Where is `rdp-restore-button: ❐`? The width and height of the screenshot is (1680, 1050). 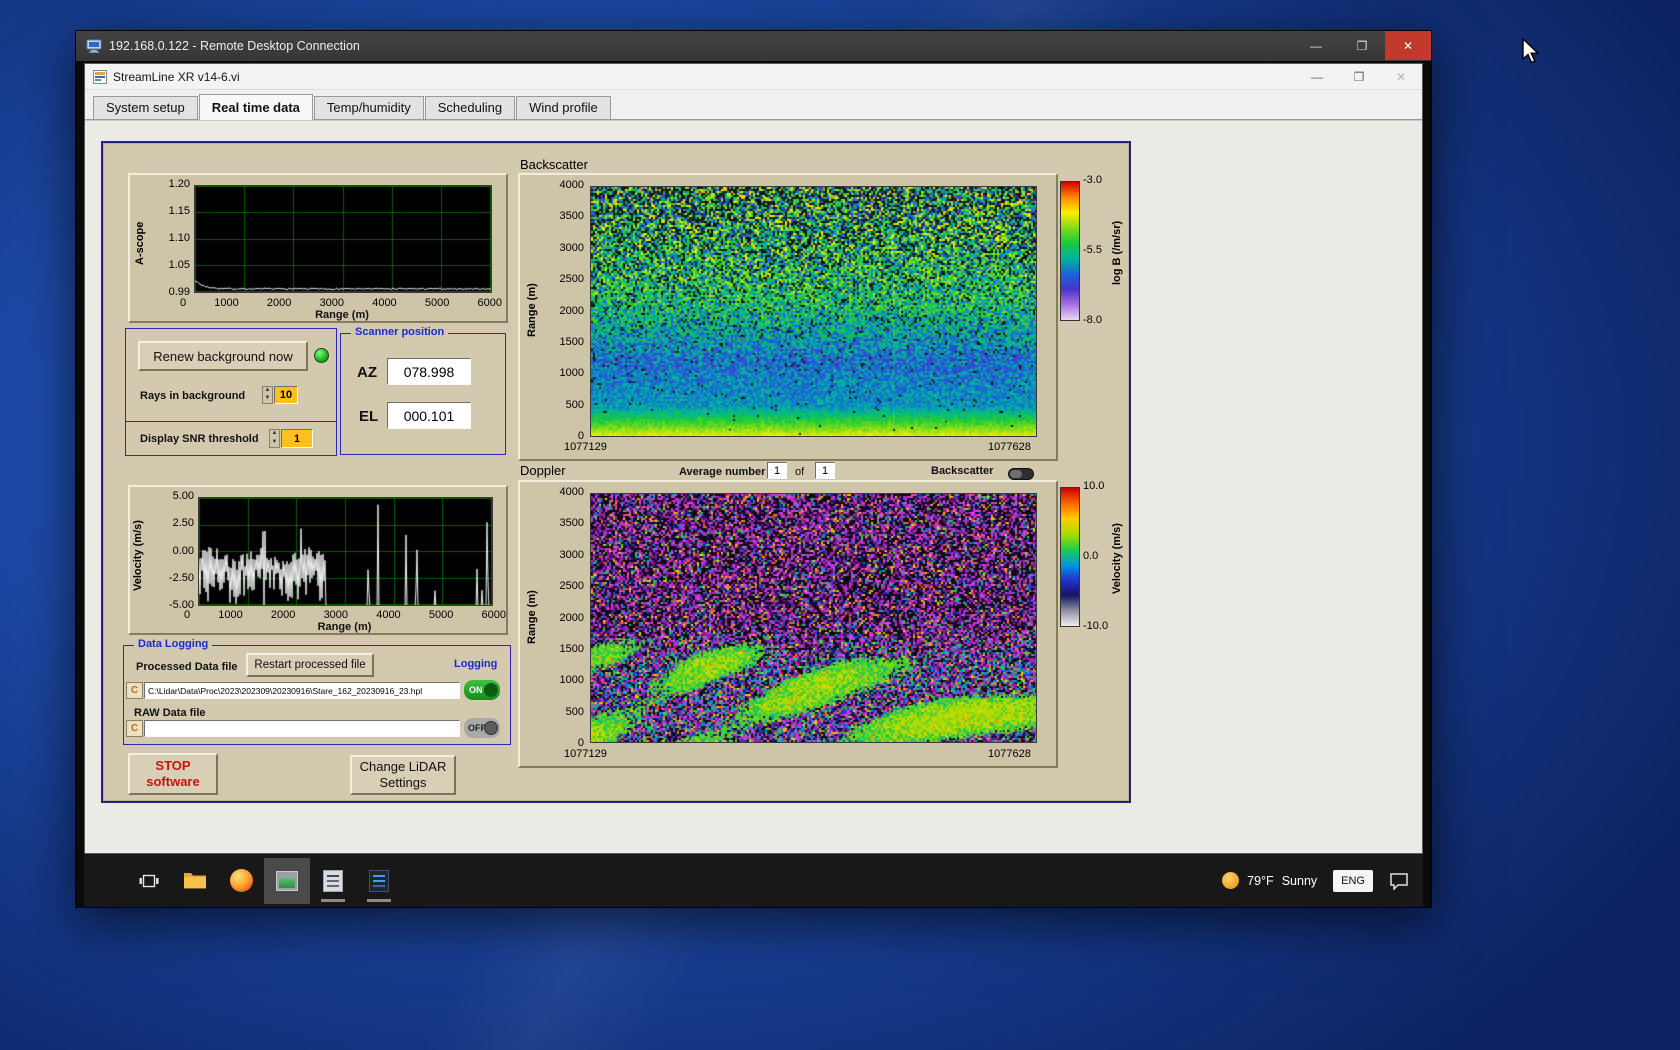
rdp-restore-button: ❐ is located at coordinates (1362, 45).